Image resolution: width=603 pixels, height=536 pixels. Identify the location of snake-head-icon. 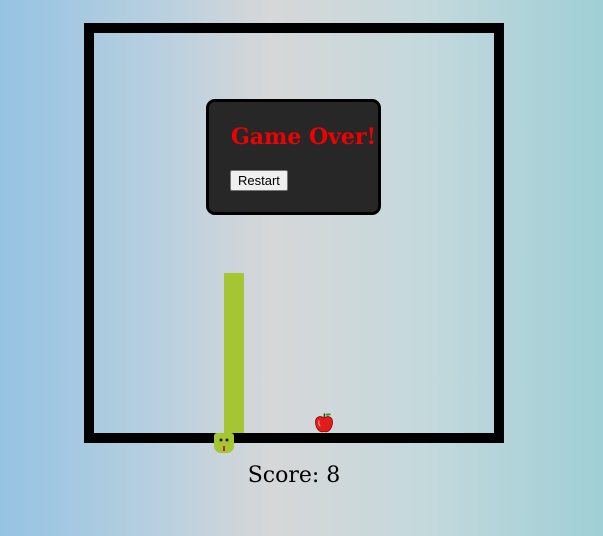
(224, 443).